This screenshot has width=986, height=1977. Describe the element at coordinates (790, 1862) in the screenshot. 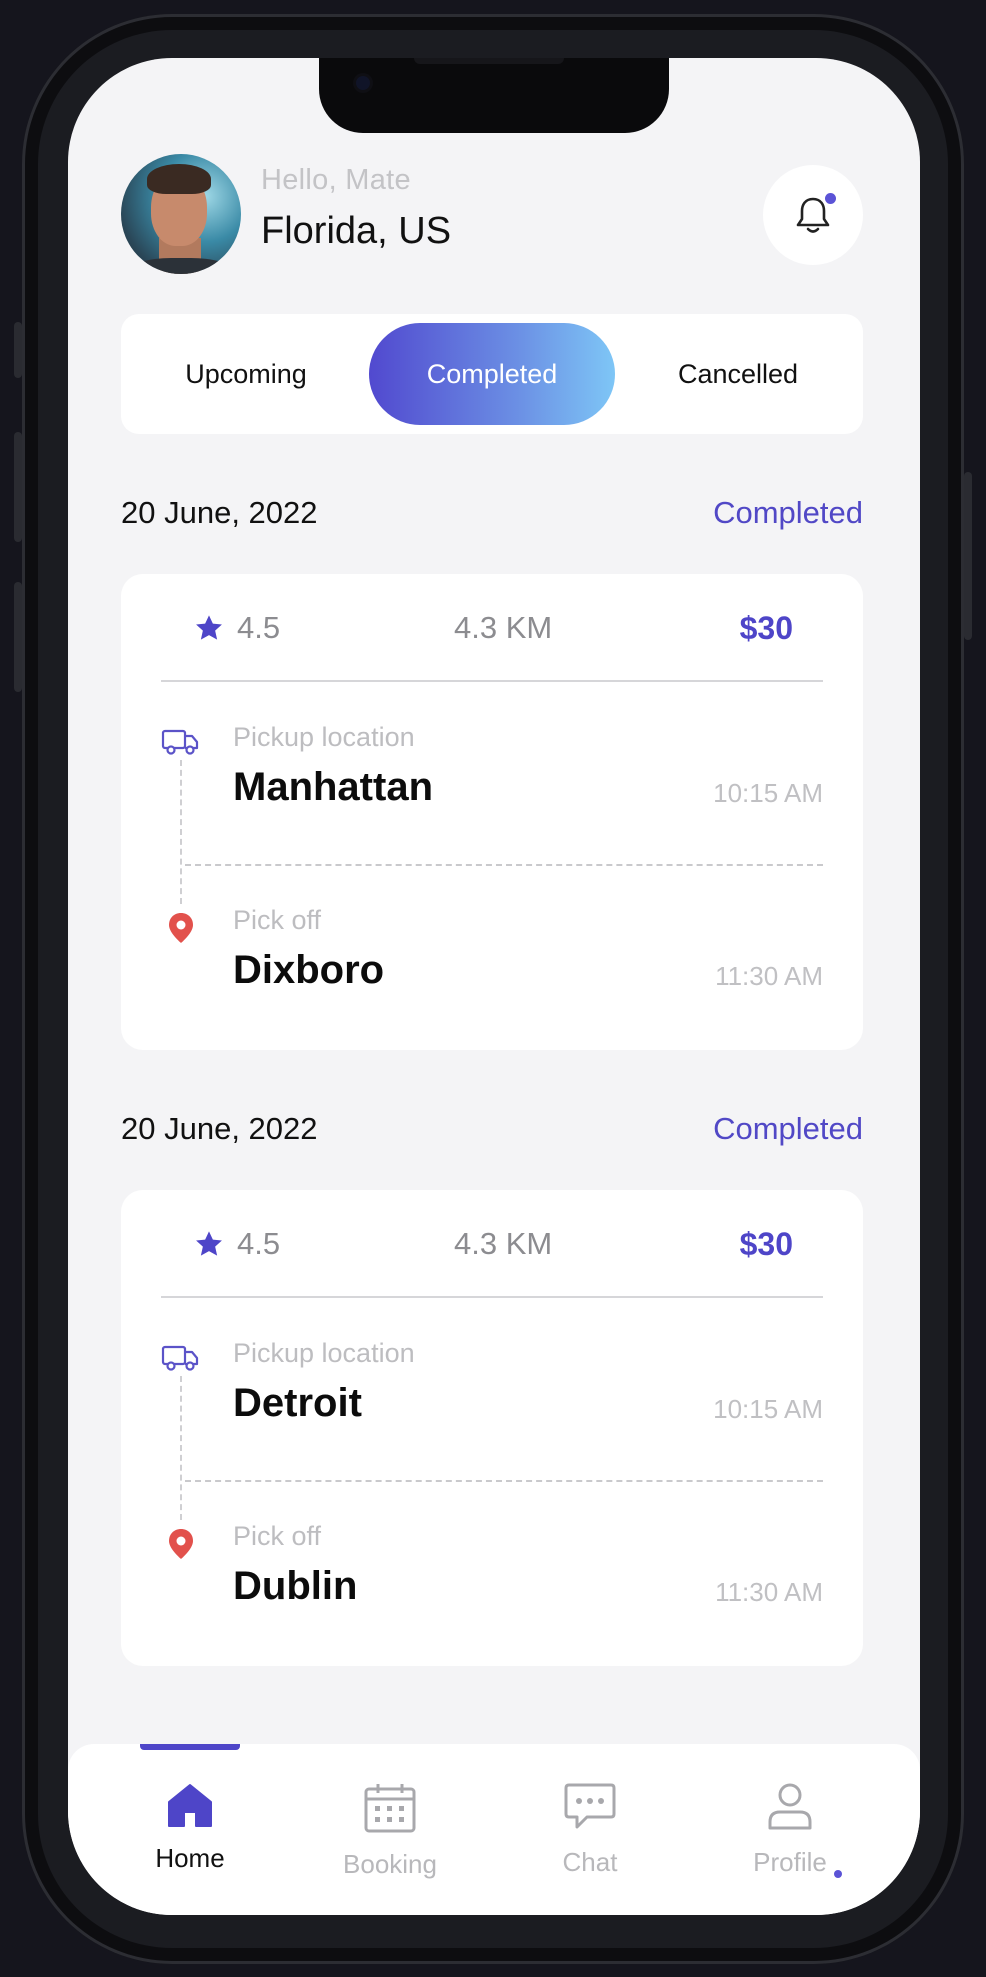

I see `nav-profile-label: Profile` at that location.